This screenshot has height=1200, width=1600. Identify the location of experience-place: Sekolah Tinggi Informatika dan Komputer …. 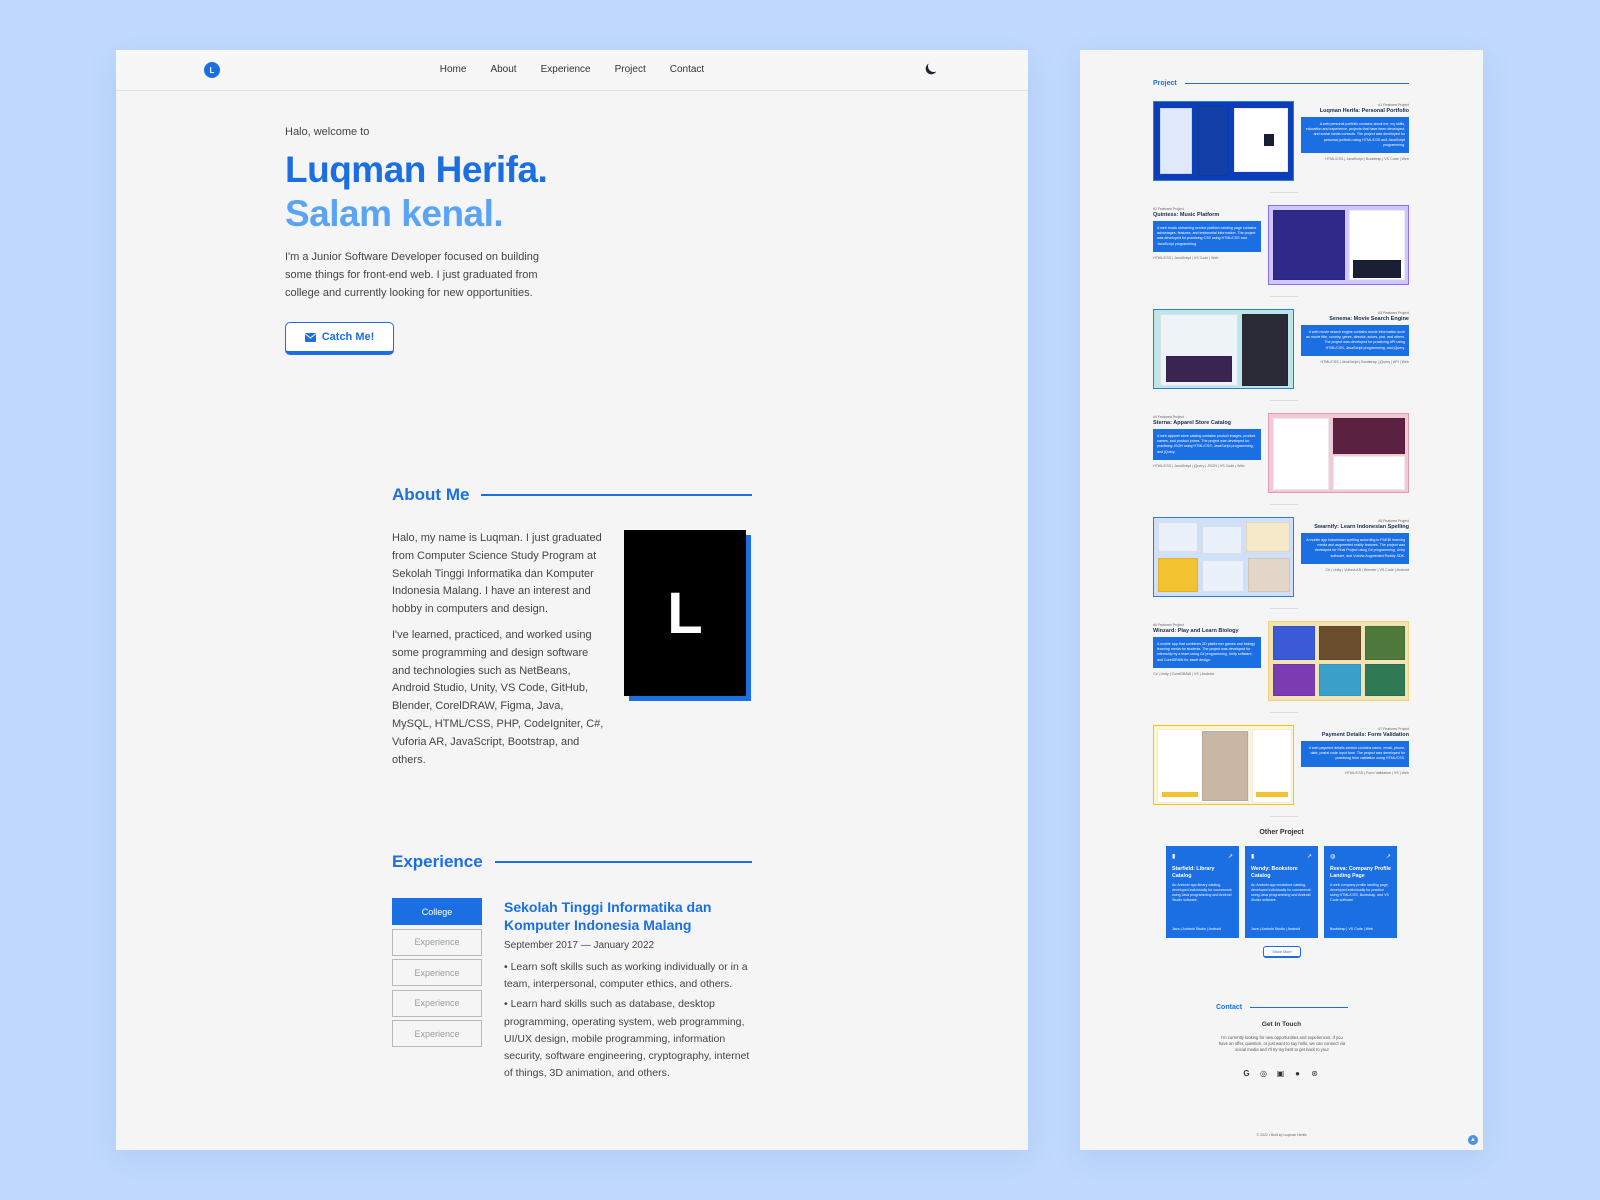
(608, 916).